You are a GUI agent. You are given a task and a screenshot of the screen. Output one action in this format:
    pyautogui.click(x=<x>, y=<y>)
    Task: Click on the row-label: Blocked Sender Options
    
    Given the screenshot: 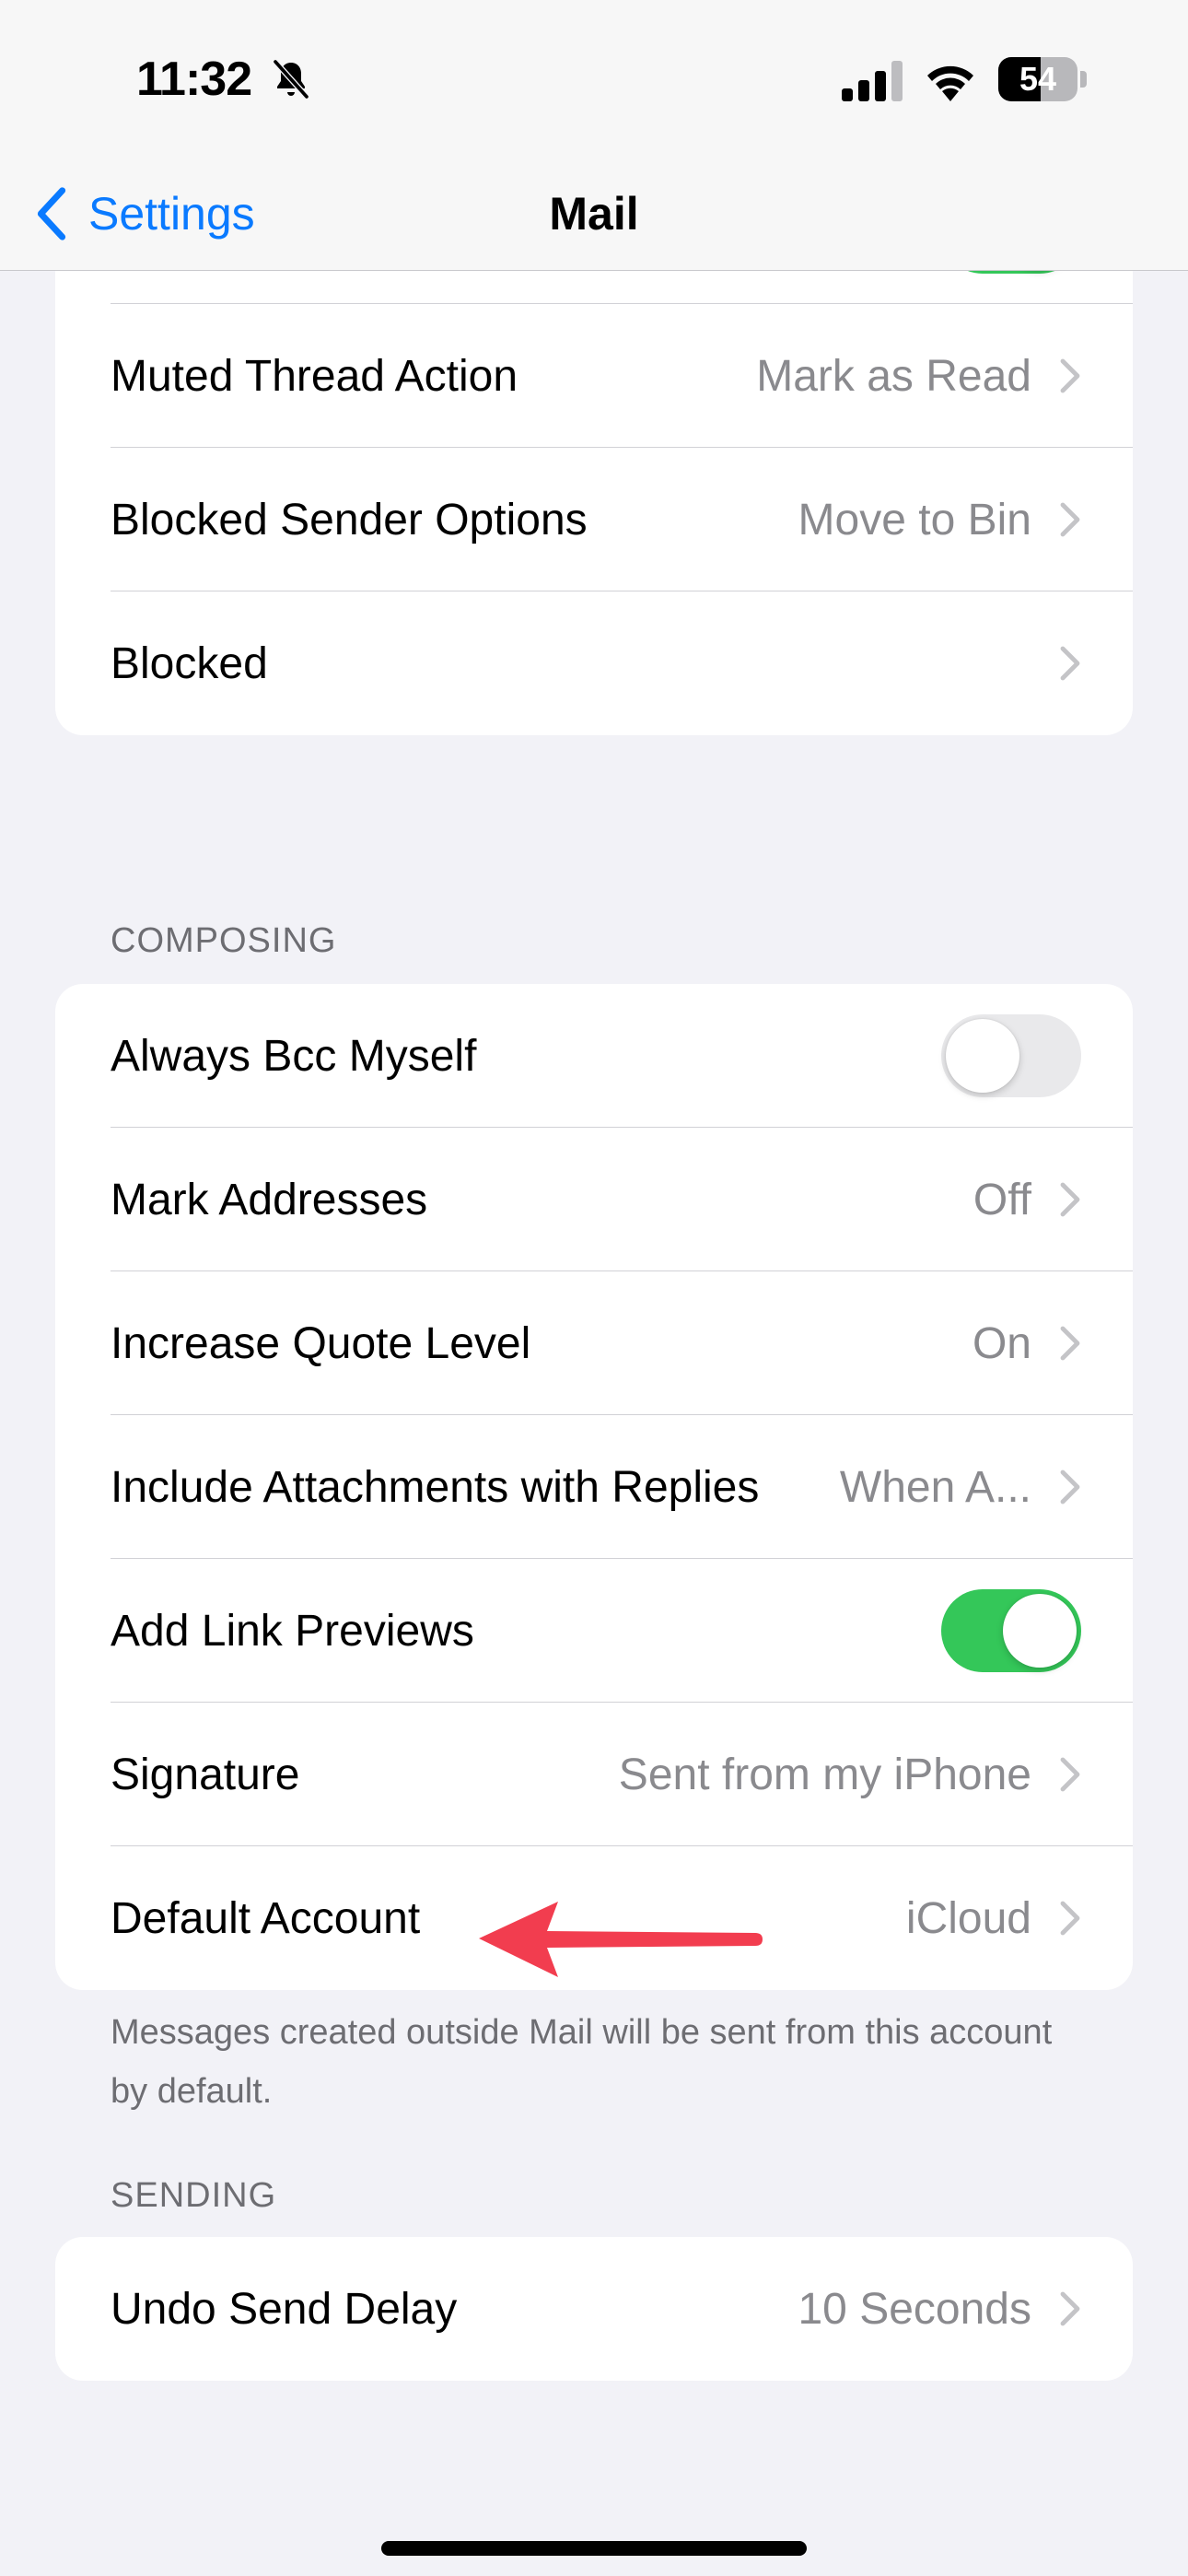 What is the action you would take?
    pyautogui.click(x=349, y=519)
    